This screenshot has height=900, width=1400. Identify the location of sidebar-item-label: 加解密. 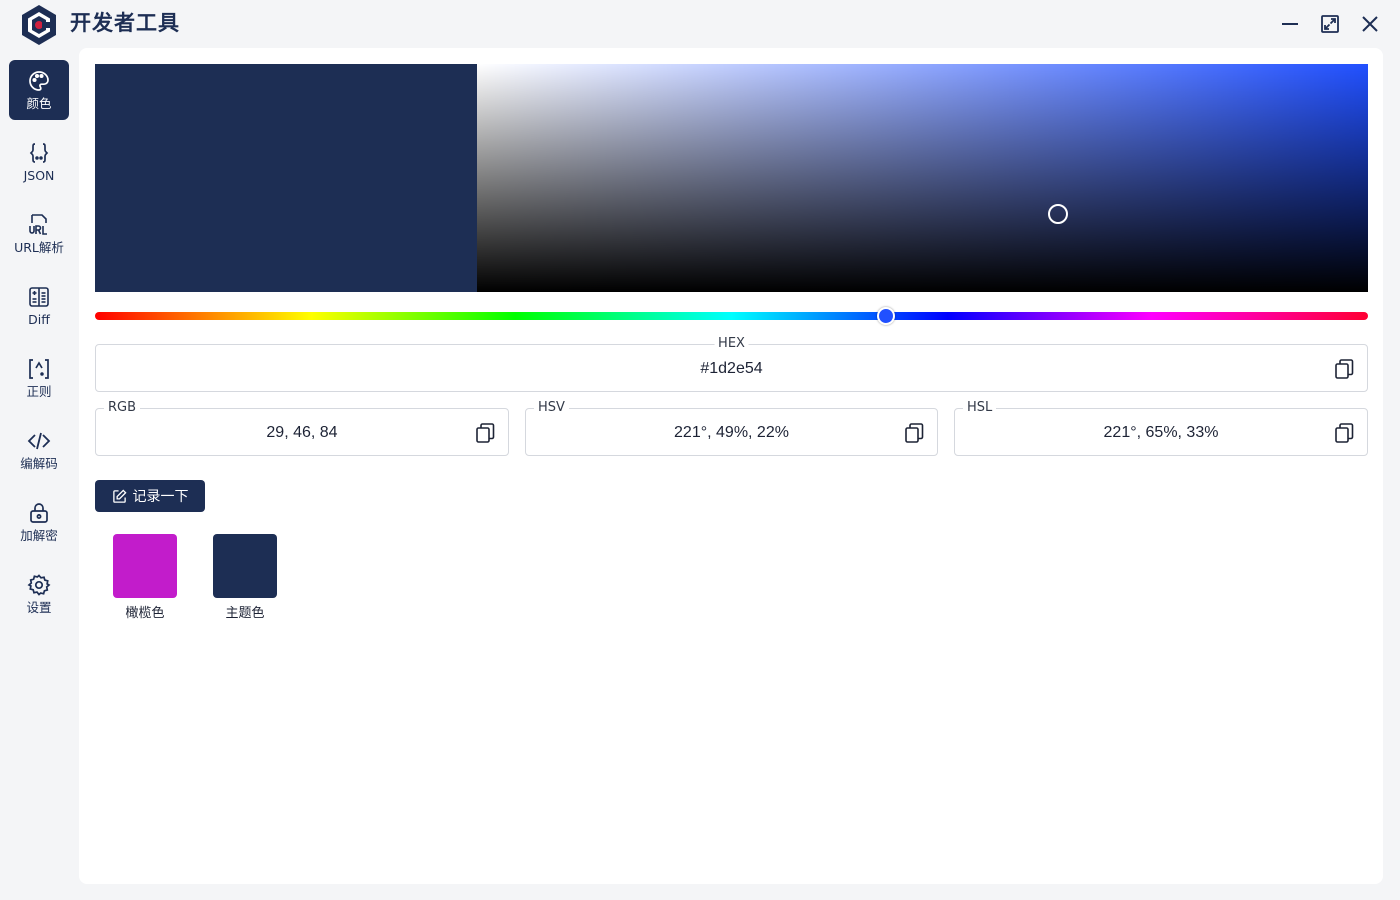
(39, 535).